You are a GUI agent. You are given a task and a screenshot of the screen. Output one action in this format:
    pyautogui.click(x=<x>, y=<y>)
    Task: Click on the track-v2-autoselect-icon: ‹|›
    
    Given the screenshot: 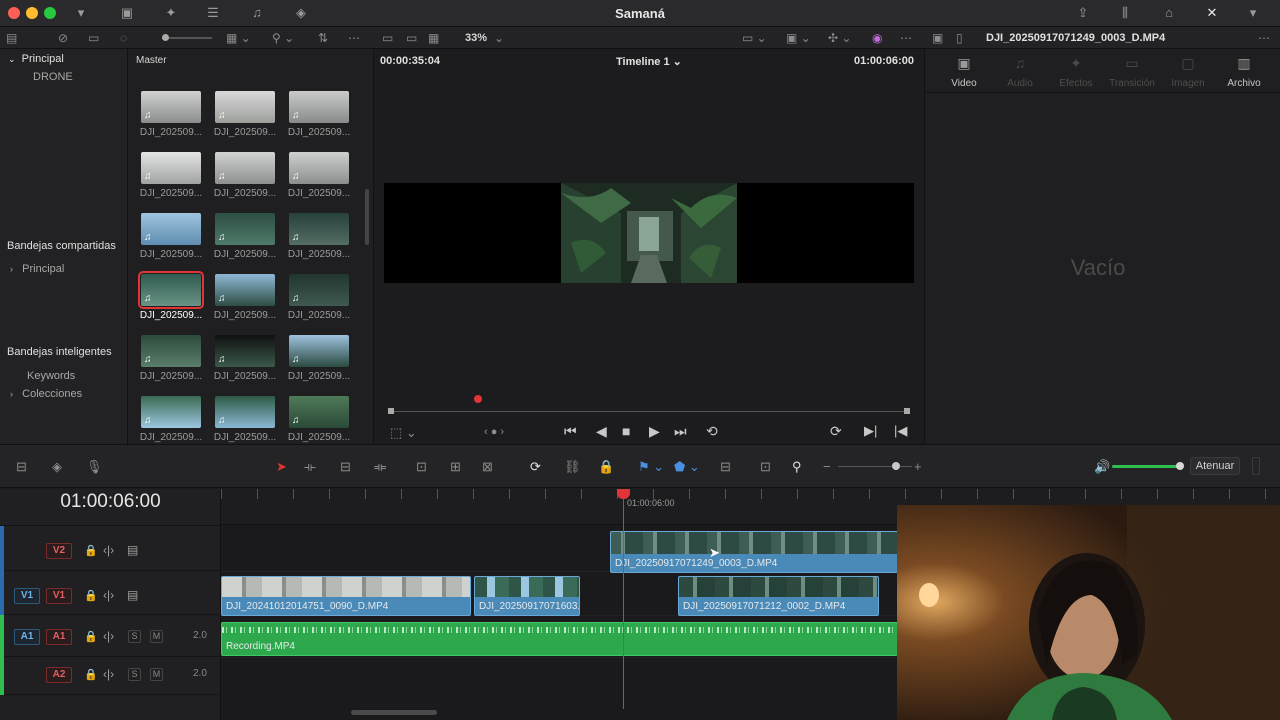 What is the action you would take?
    pyautogui.click(x=108, y=550)
    